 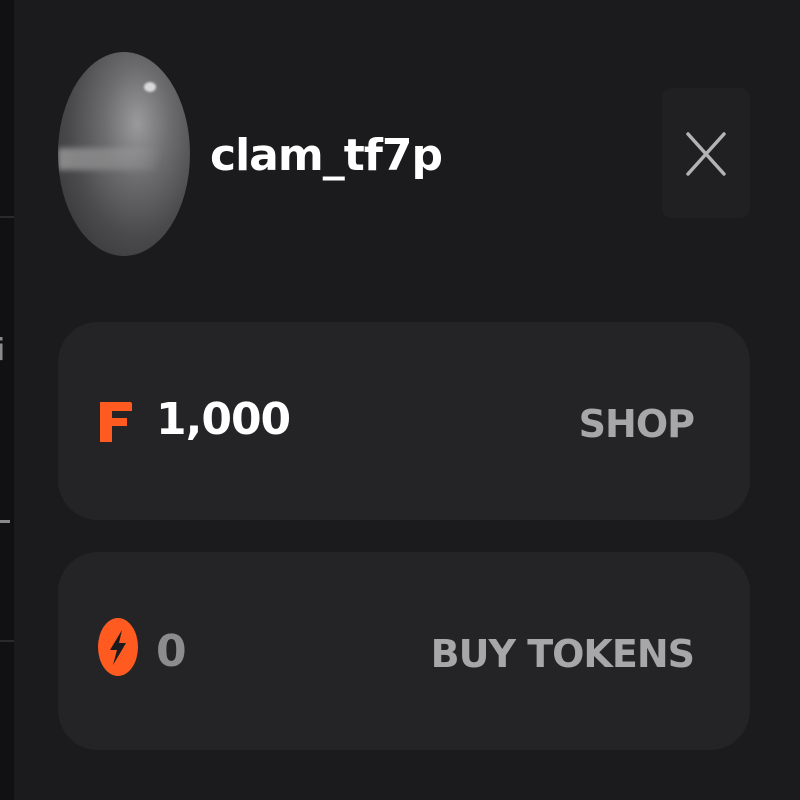 What do you see at coordinates (118, 649) in the screenshot?
I see `lightning-token-icon` at bounding box center [118, 649].